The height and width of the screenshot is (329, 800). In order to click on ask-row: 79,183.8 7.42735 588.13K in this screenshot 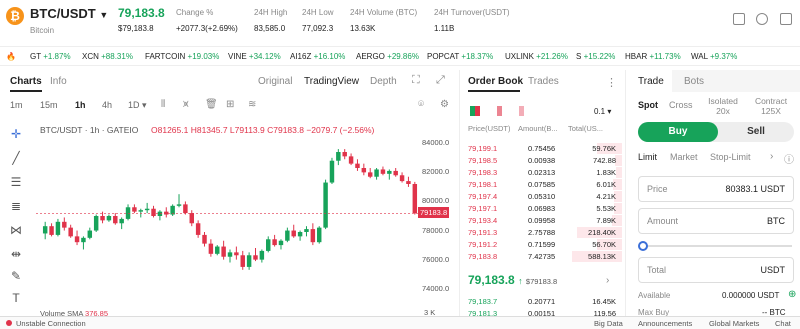, I will do `click(542, 256)`.